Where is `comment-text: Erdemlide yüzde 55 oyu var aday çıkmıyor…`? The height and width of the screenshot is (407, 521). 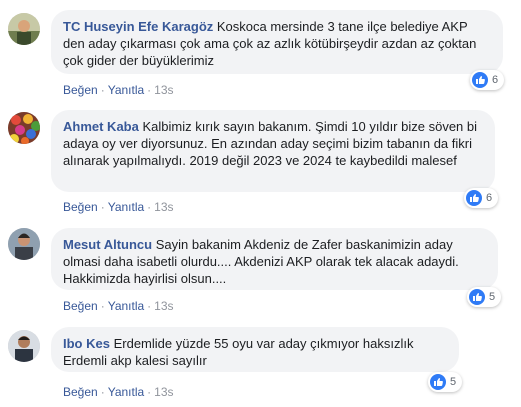 comment-text: Erdemlide yüzde 55 oyu var aday çıkmıyor… is located at coordinates (238, 352).